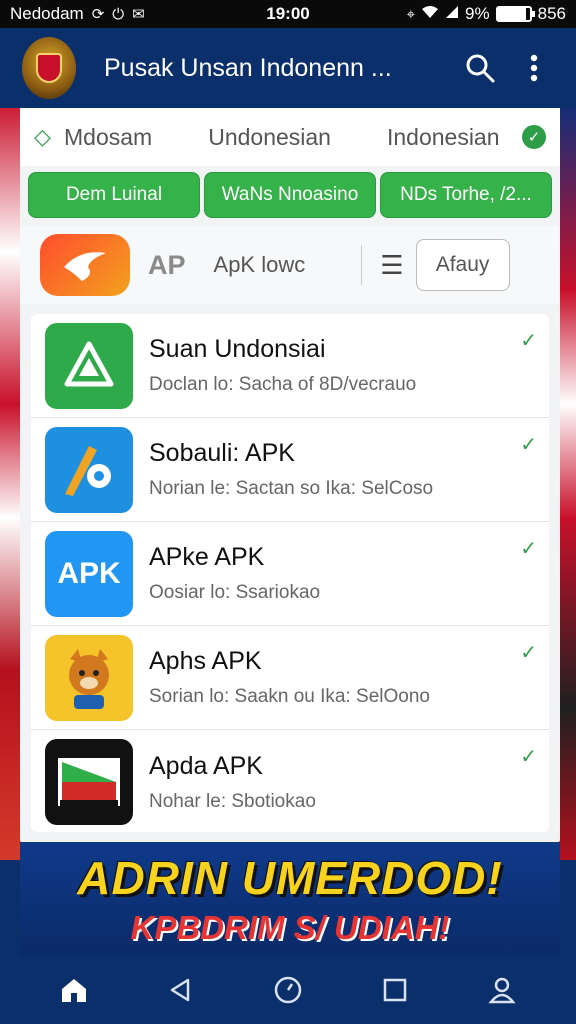 This screenshot has width=576, height=1024. What do you see at coordinates (167, 264) in the screenshot?
I see `brand-text: AP` at bounding box center [167, 264].